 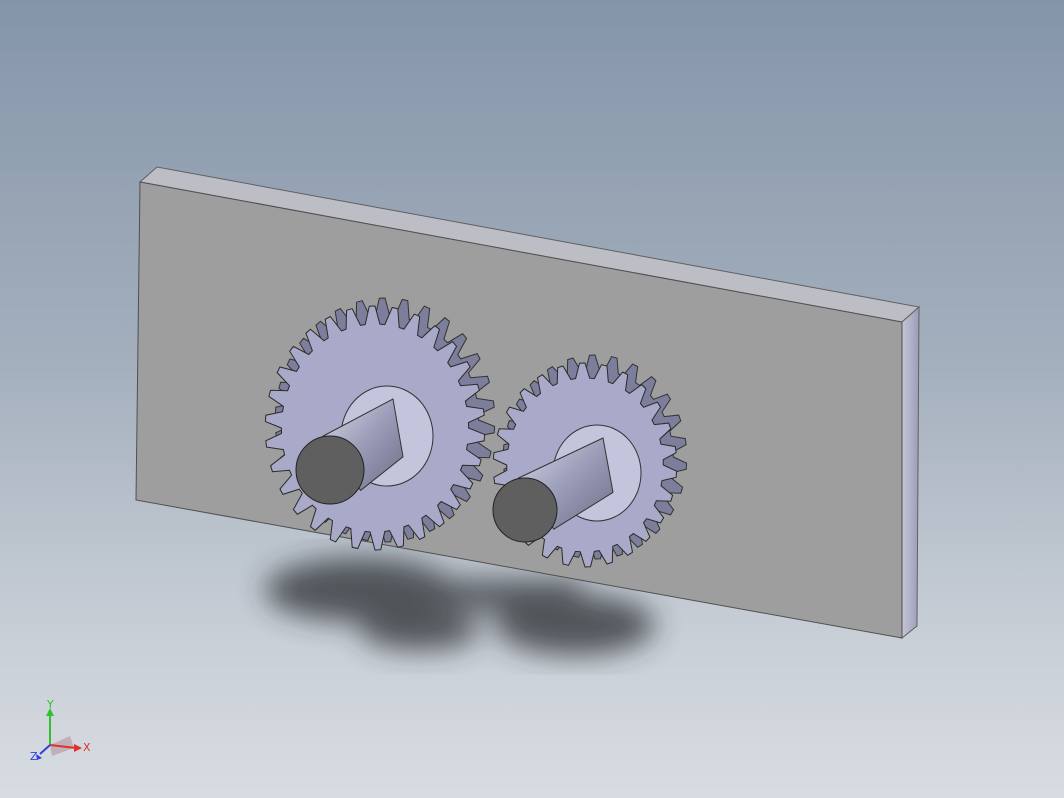 What do you see at coordinates (63, 733) in the screenshot?
I see `orientation-triad: Y X Z` at bounding box center [63, 733].